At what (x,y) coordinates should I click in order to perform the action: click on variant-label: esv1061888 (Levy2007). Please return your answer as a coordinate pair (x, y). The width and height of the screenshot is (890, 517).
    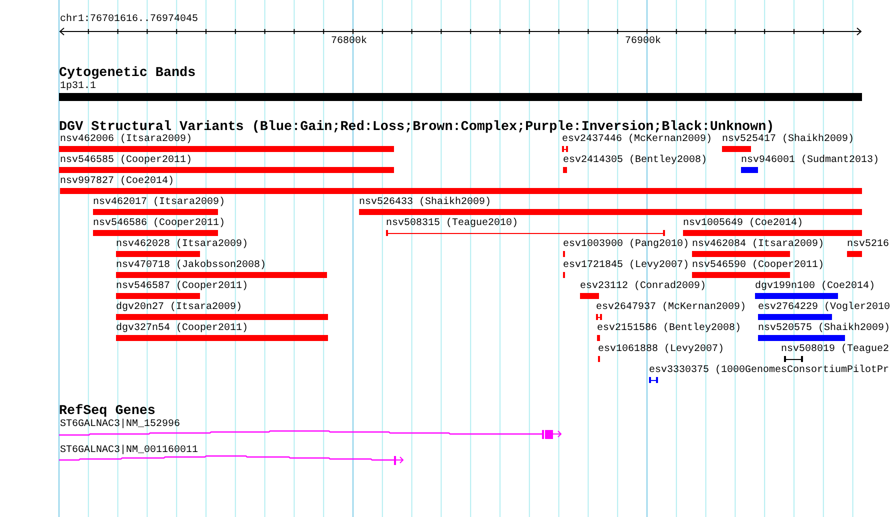
    Looking at the image, I should click on (661, 349).